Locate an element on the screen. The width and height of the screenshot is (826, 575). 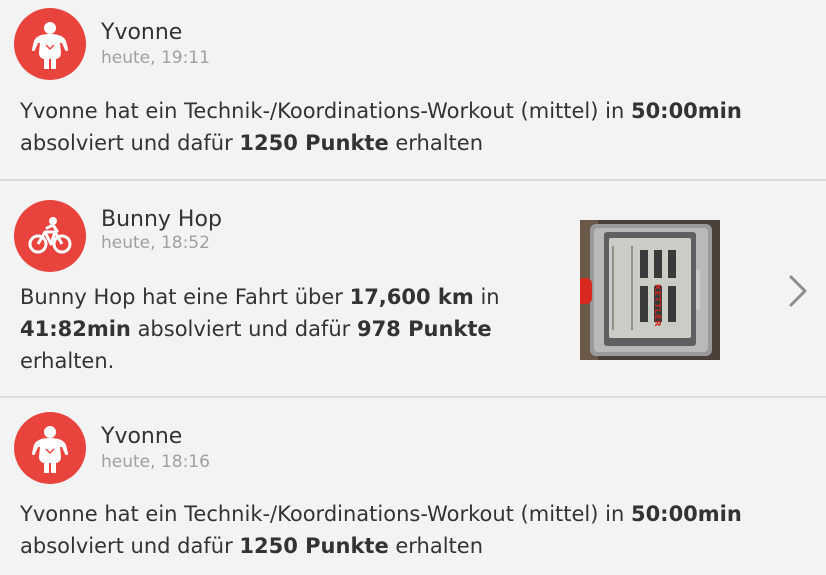
bike-computer-photo is located at coordinates (650, 290).